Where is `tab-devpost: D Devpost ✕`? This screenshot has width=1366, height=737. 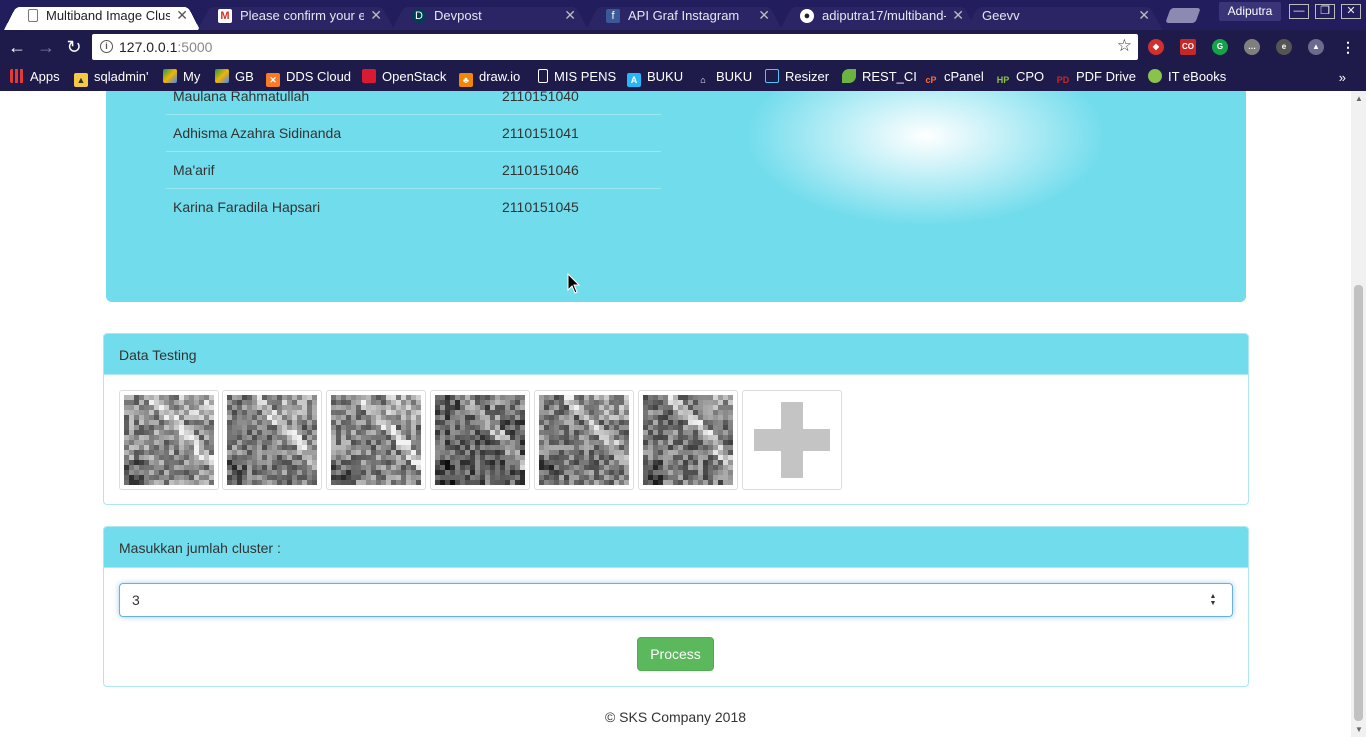
tab-devpost: D Devpost ✕ is located at coordinates (490, 16).